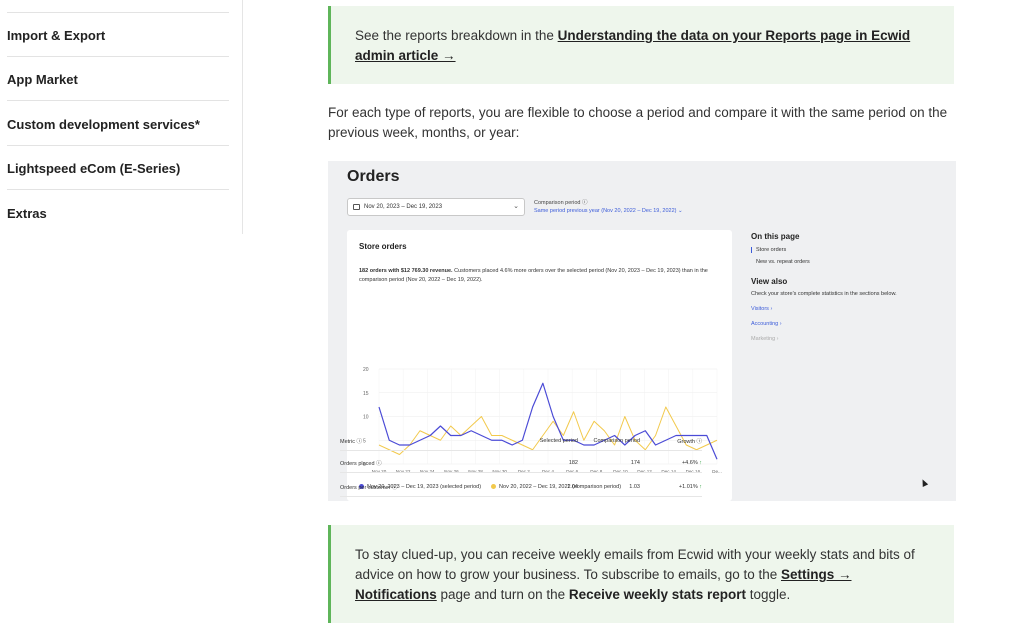 This screenshot has height=629, width=1010. I want to click on selected-value: 1.04, so click(572, 486).